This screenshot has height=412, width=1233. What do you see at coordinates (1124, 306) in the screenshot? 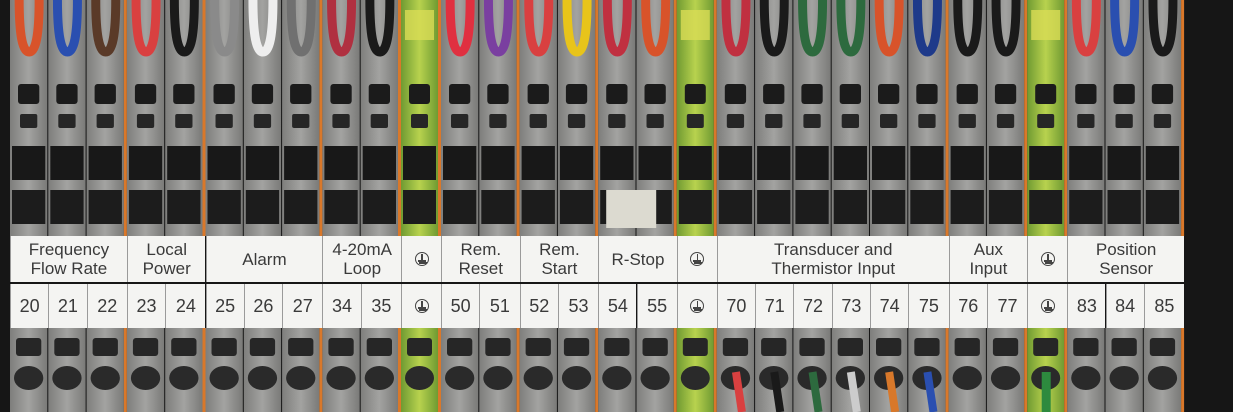
I see `terminal-number: 84` at bounding box center [1124, 306].